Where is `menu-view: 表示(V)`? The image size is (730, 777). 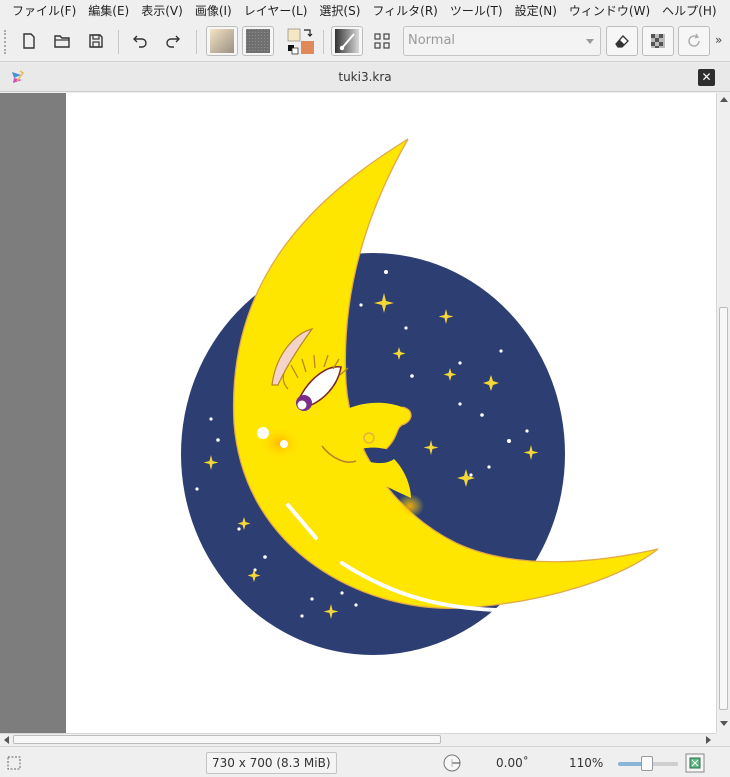
menu-view: 表示(V) is located at coordinates (162, 11).